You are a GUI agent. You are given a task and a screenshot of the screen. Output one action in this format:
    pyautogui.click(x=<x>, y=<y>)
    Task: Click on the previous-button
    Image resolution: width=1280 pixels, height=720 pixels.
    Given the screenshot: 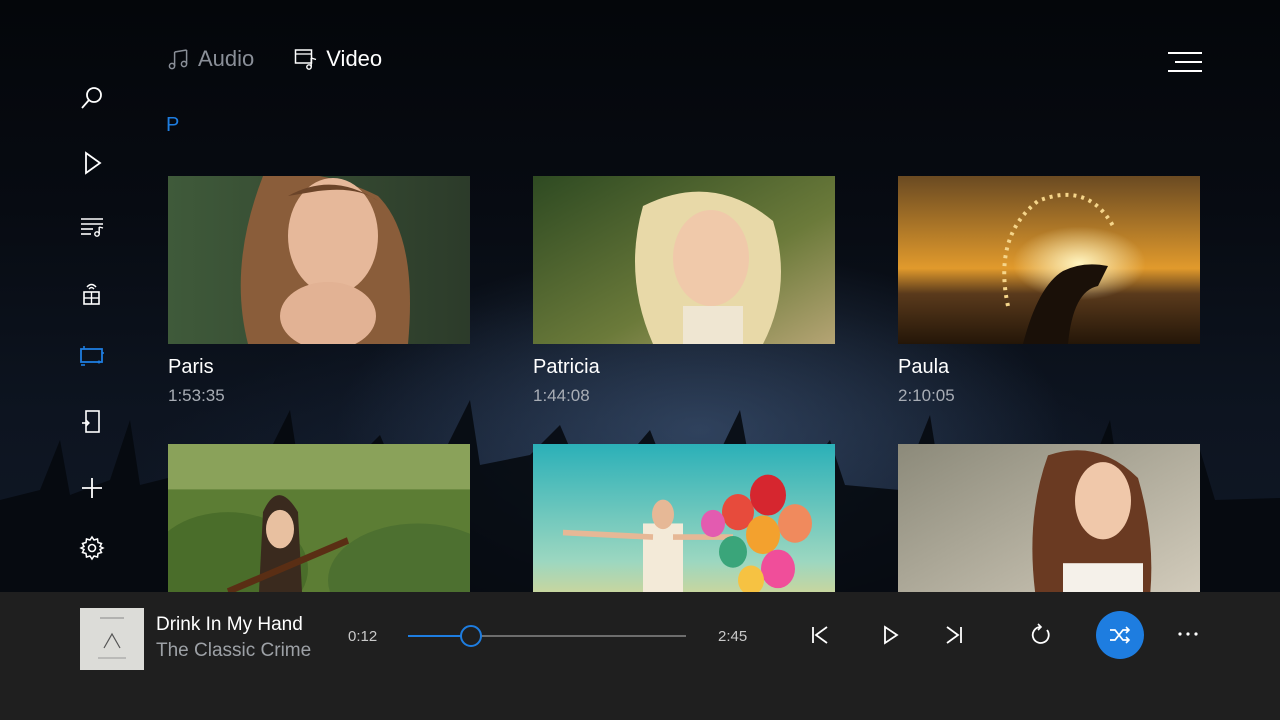 What is the action you would take?
    pyautogui.click(x=820, y=635)
    